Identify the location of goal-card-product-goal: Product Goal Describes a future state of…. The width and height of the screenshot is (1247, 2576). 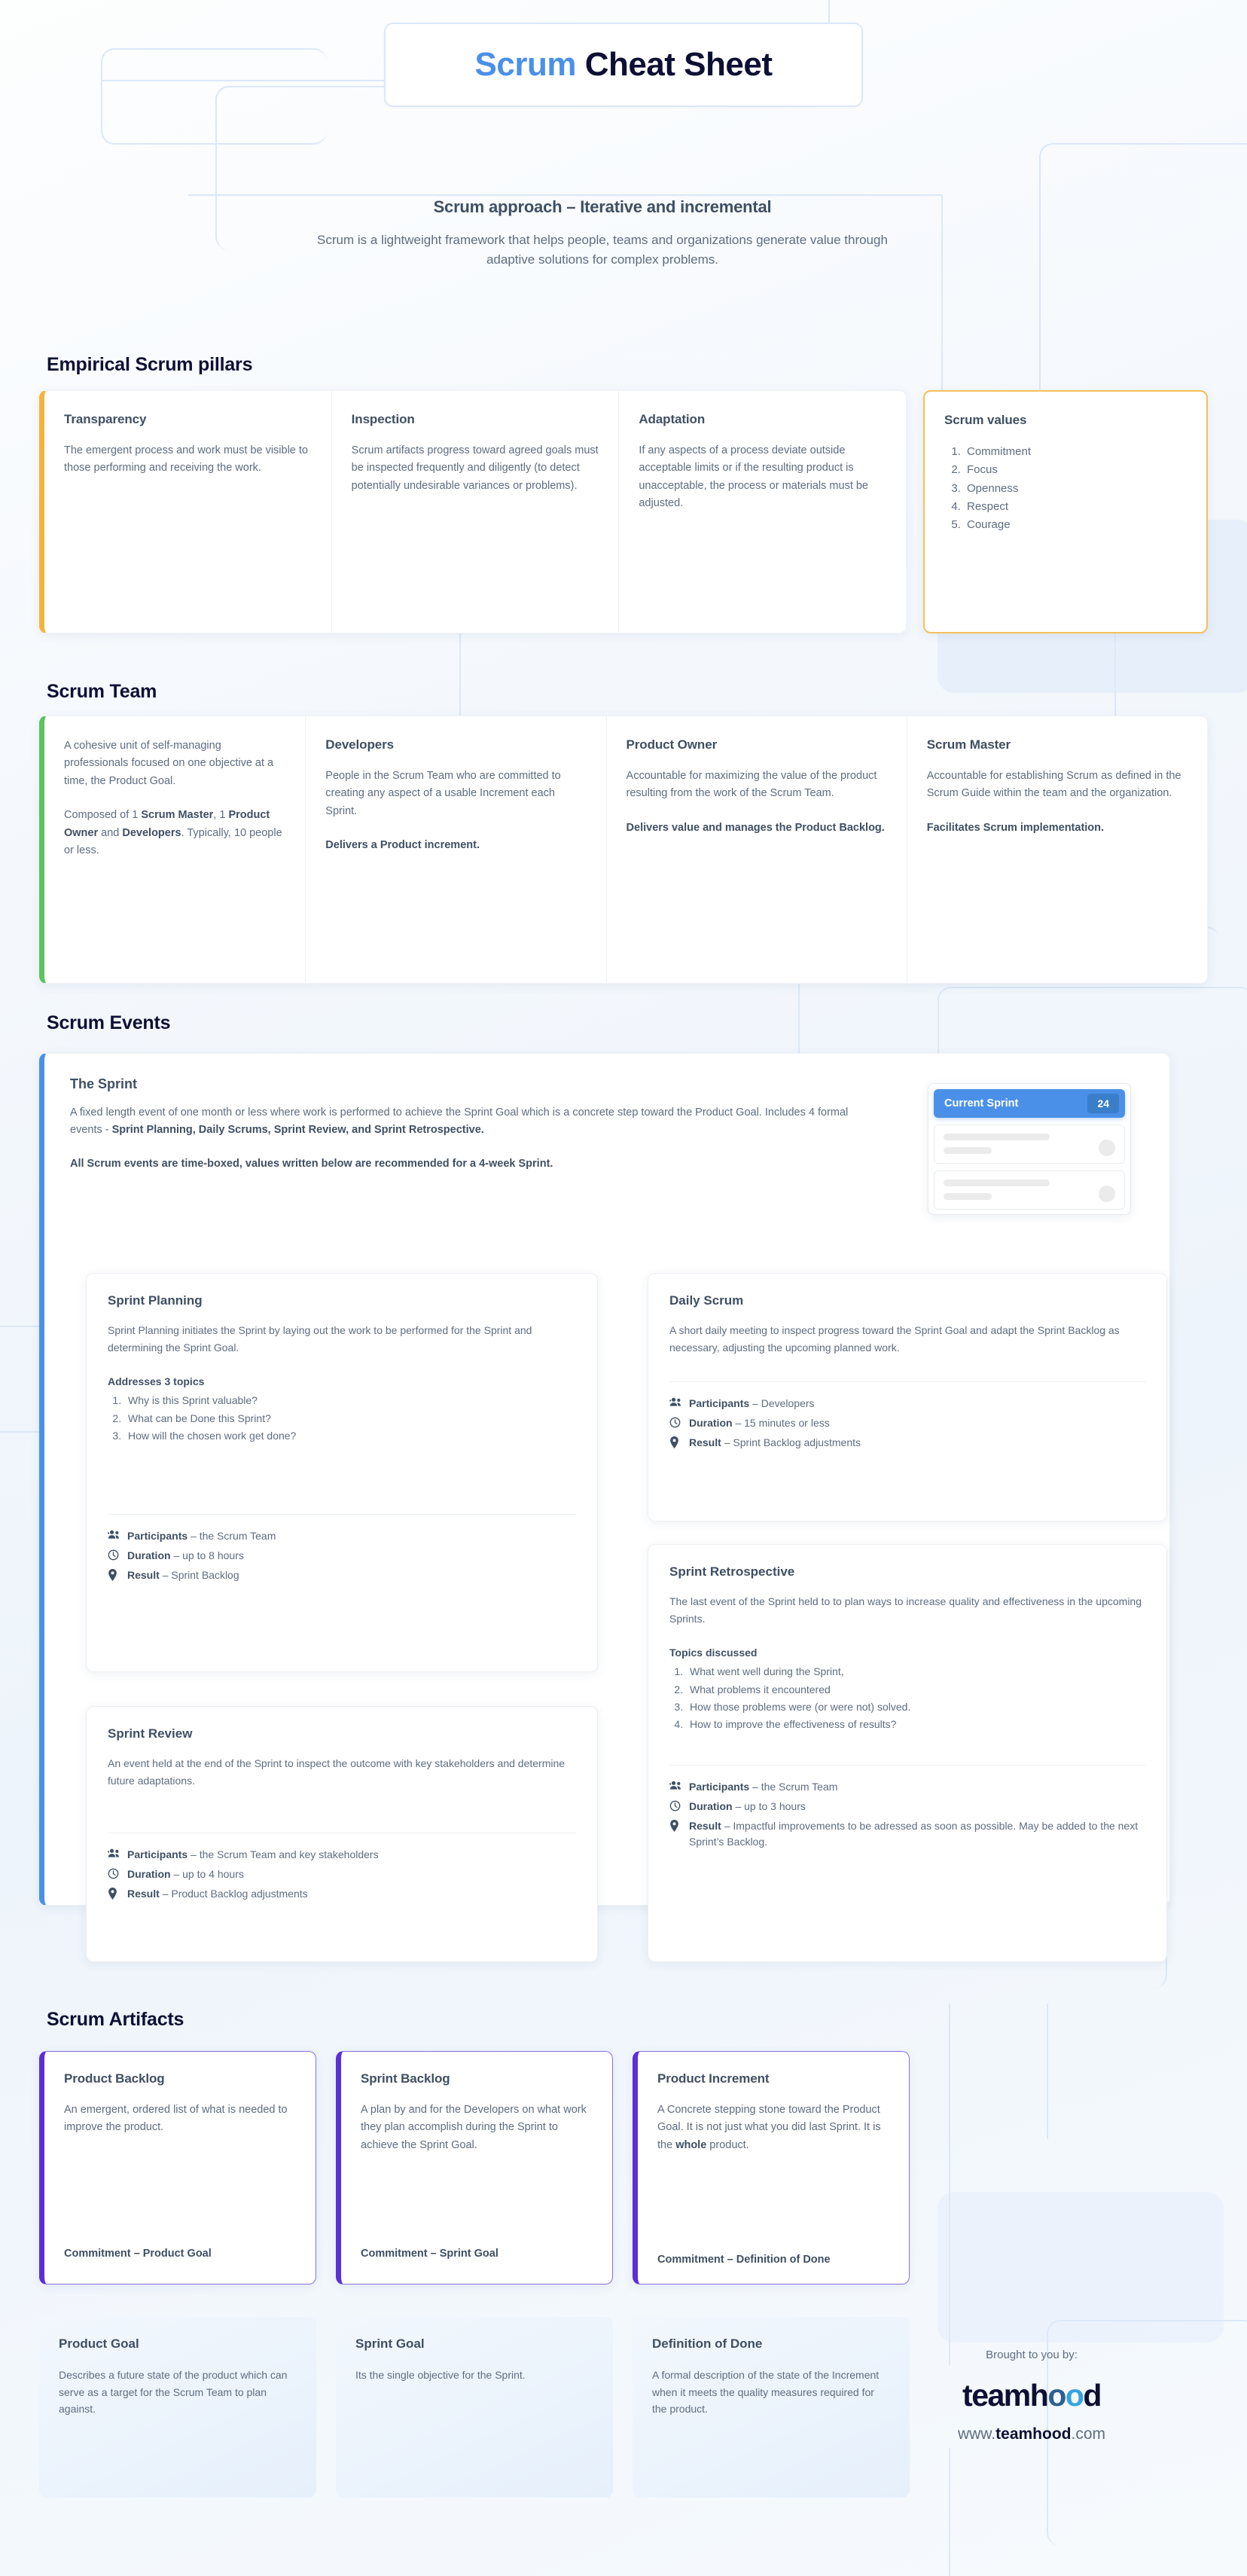
(178, 2407).